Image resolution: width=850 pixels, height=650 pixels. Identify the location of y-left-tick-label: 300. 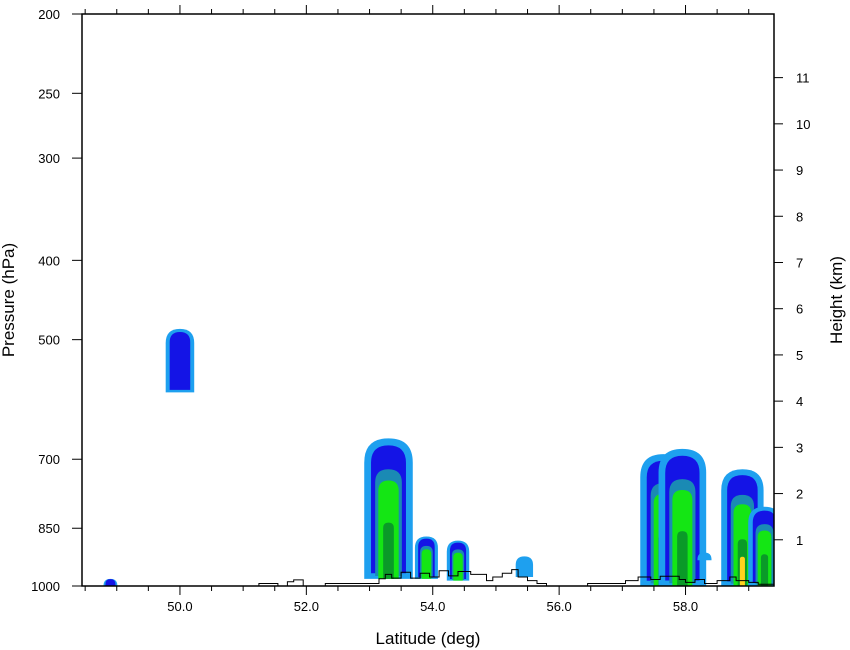
(49, 158).